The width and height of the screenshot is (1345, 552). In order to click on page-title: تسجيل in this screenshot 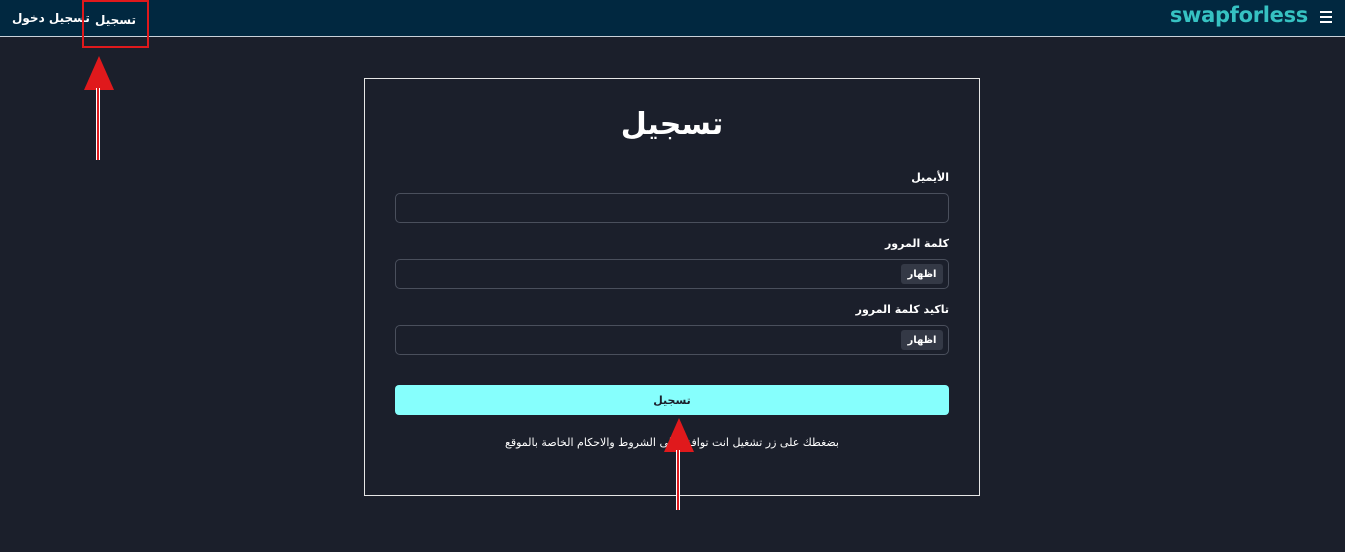, I will do `click(672, 124)`.